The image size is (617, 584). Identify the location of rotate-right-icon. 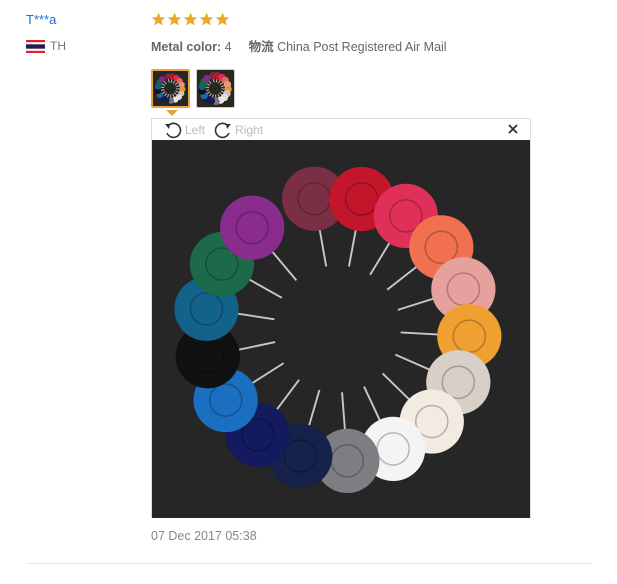
(223, 130).